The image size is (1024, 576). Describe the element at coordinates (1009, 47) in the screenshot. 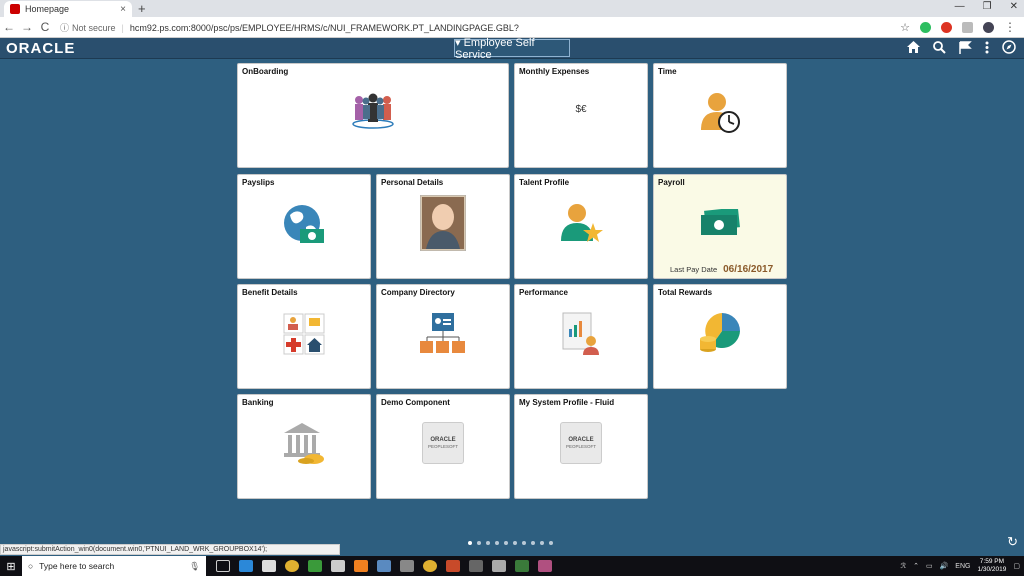

I see `navbar-compass-icon` at that location.